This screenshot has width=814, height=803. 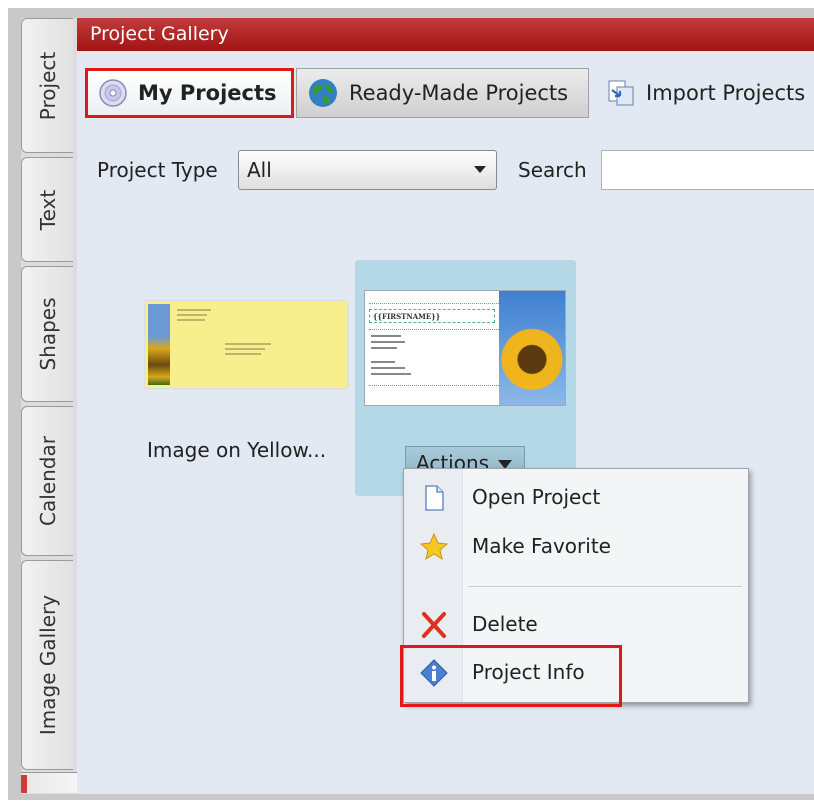 What do you see at coordinates (541, 546) in the screenshot?
I see `menu-item-label: Make Favorite` at bounding box center [541, 546].